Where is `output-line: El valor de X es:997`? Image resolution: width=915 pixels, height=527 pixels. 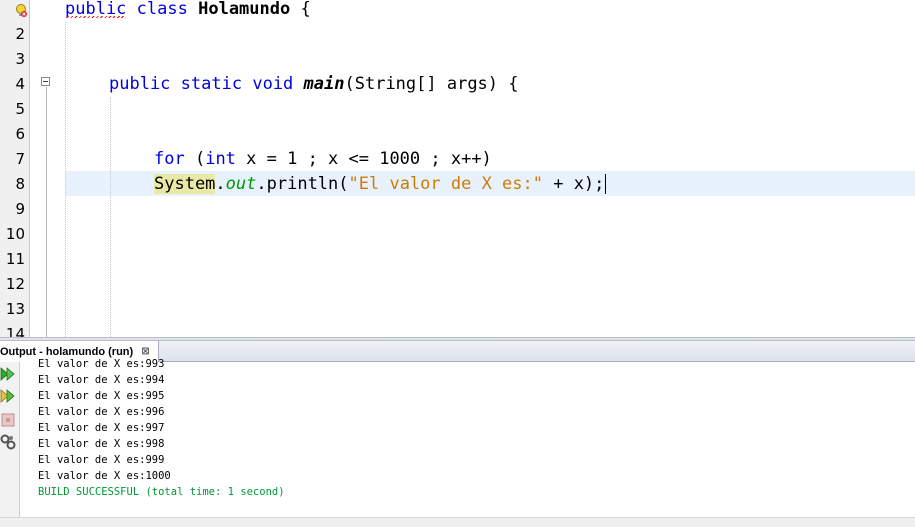 output-line: El valor de X es:997 is located at coordinates (101, 428).